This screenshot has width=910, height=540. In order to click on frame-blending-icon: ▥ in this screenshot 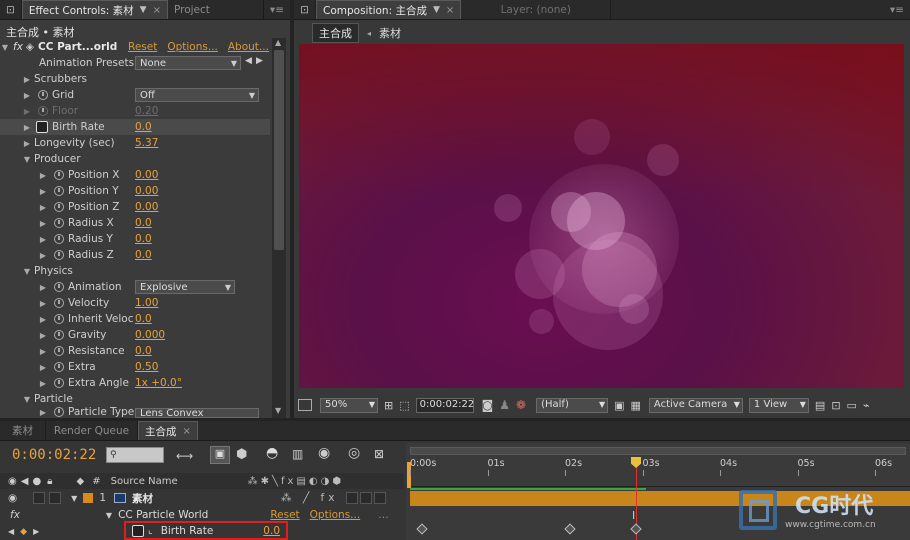, I will do `click(297, 454)`.